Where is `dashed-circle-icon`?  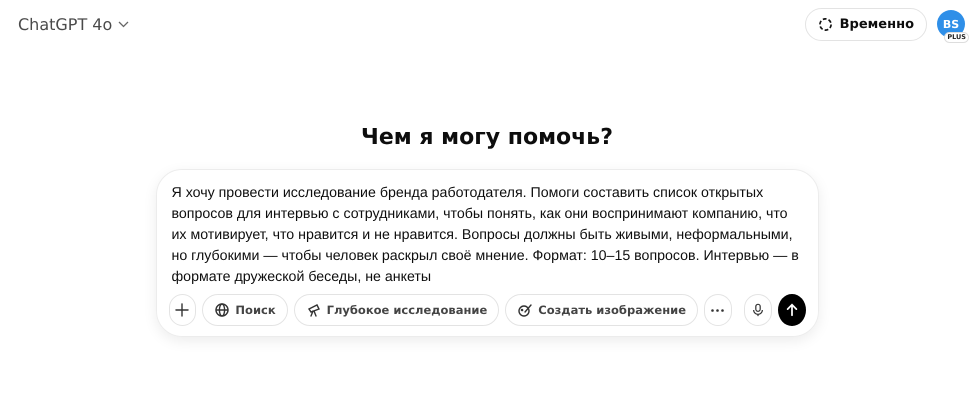 dashed-circle-icon is located at coordinates (825, 24).